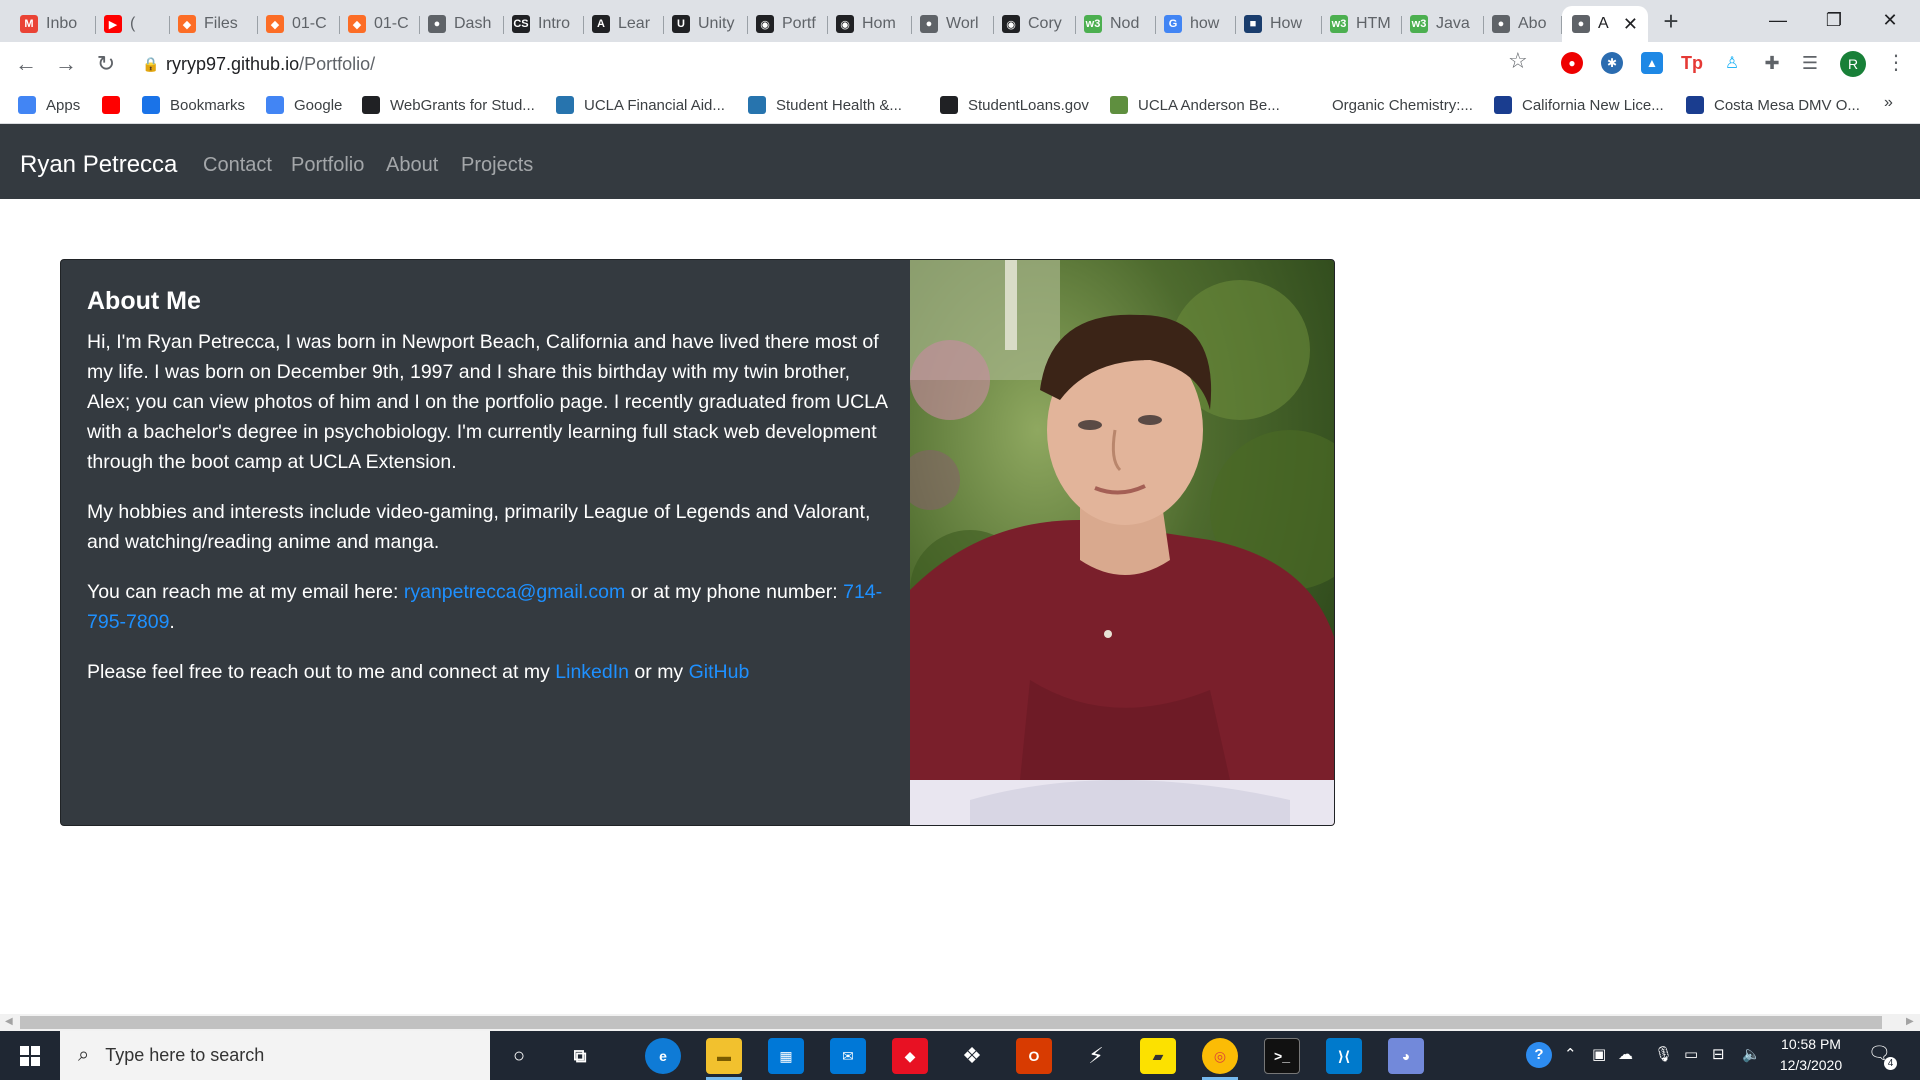 The width and height of the screenshot is (1920, 1080). Describe the element at coordinates (1810, 63) in the screenshot. I see `media-control-icon: ☰` at that location.